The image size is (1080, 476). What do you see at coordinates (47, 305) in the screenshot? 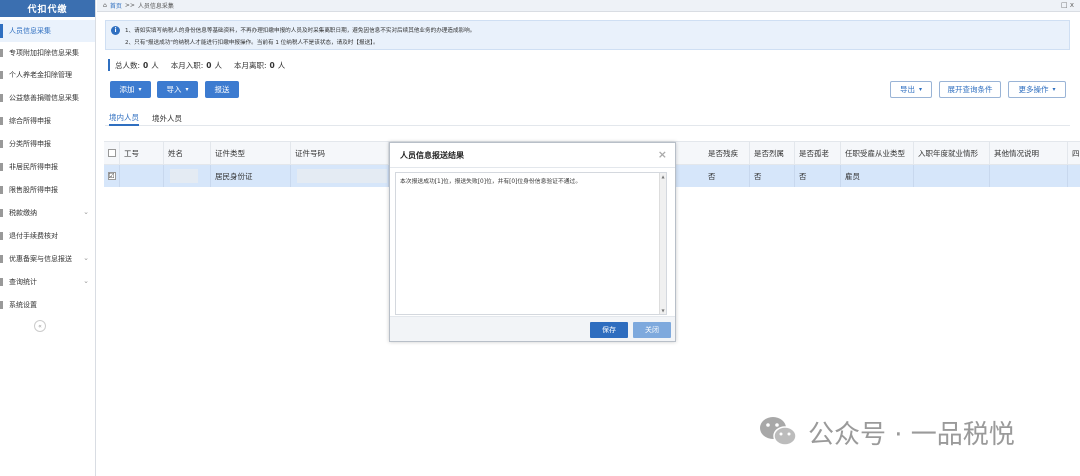
I see `sidebar-item-settings: 系统设置` at bounding box center [47, 305].